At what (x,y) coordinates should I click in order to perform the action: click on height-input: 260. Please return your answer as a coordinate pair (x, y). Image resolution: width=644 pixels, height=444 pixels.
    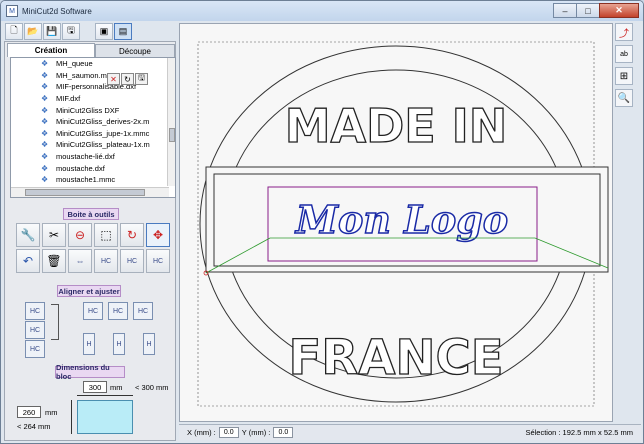
    Looking at the image, I should click on (29, 412).